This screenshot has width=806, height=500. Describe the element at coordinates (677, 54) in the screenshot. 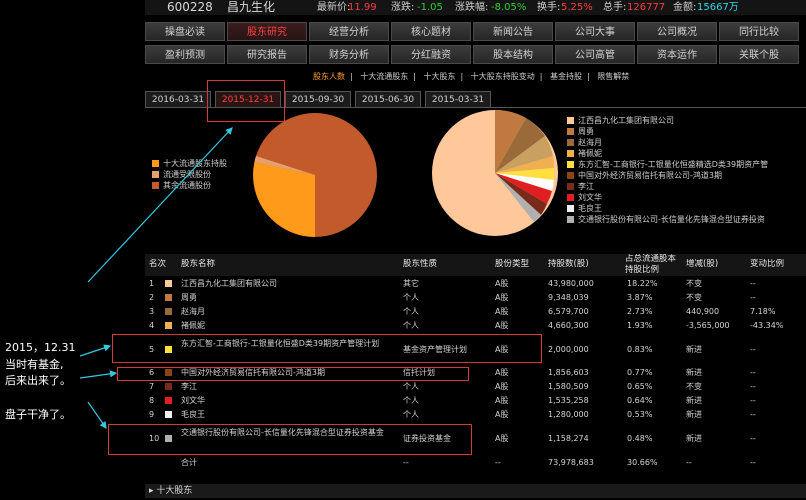

I see `menu-item-capital-ops: 资本运作` at that location.